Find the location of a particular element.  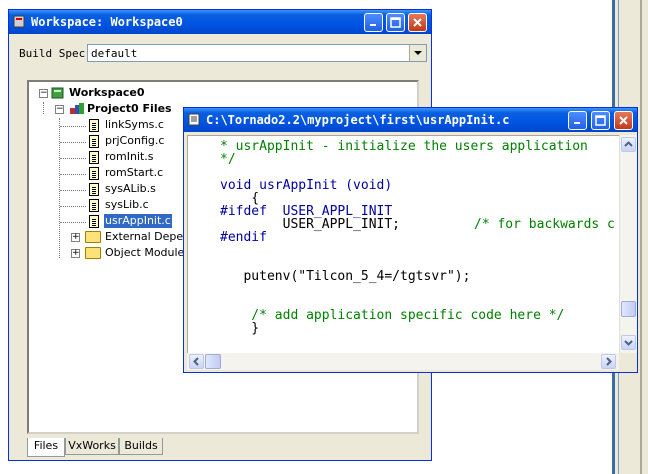

scroll-up-button is located at coordinates (628, 144).